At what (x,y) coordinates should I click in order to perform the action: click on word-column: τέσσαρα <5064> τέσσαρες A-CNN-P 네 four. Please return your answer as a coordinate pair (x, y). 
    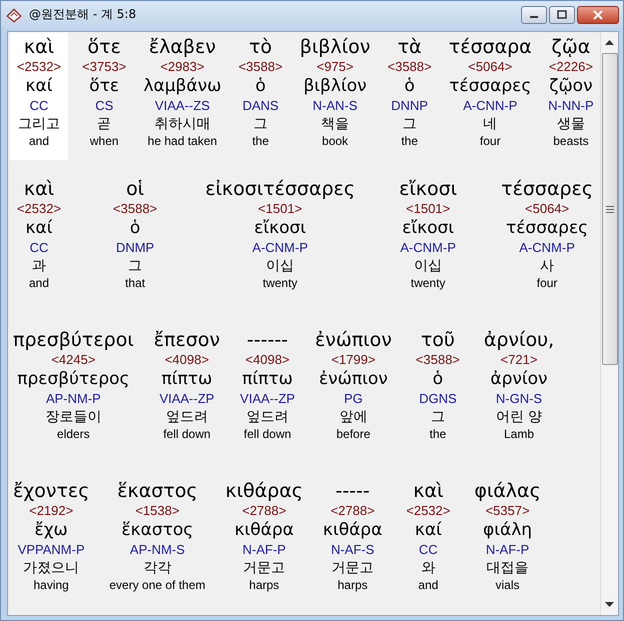
    Looking at the image, I should click on (490, 90).